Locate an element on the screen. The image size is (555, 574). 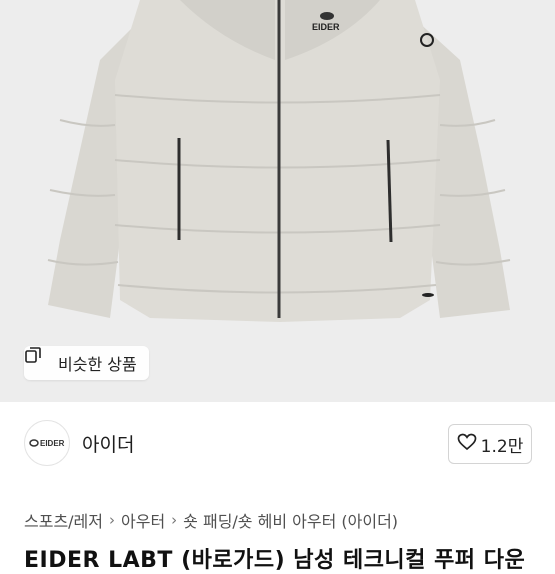
shop-name: 아이더 is located at coordinates (108, 443).